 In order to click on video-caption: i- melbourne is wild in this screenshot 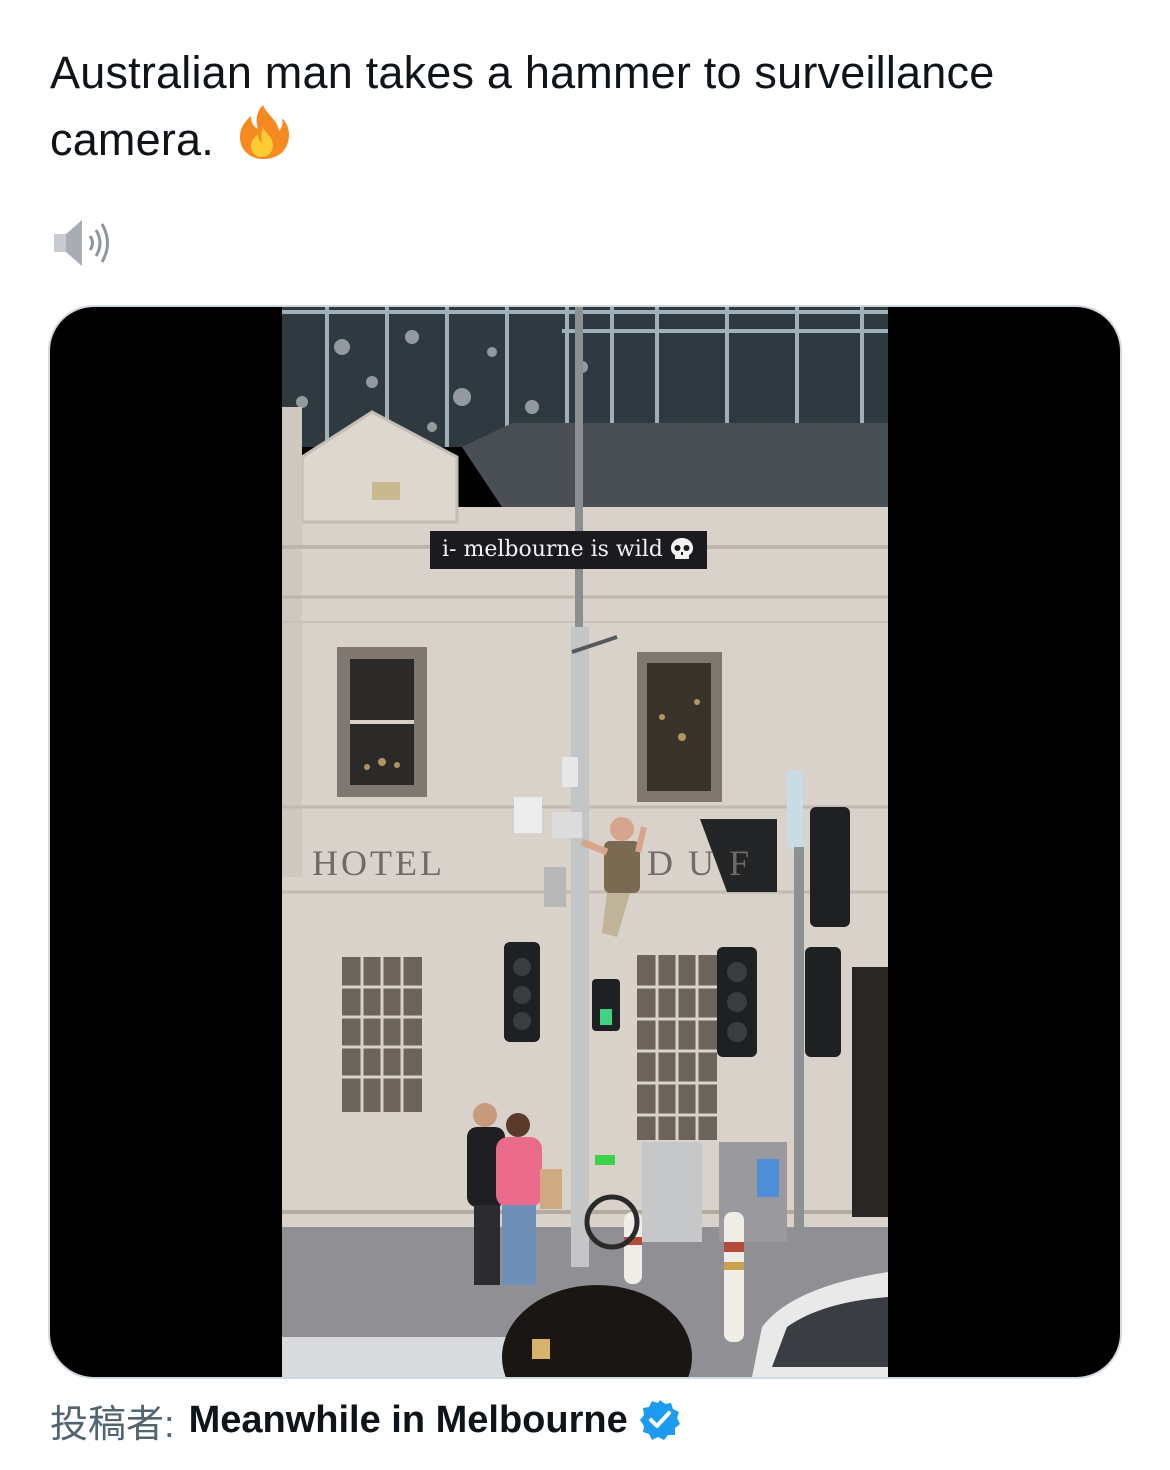, I will do `click(568, 550)`.